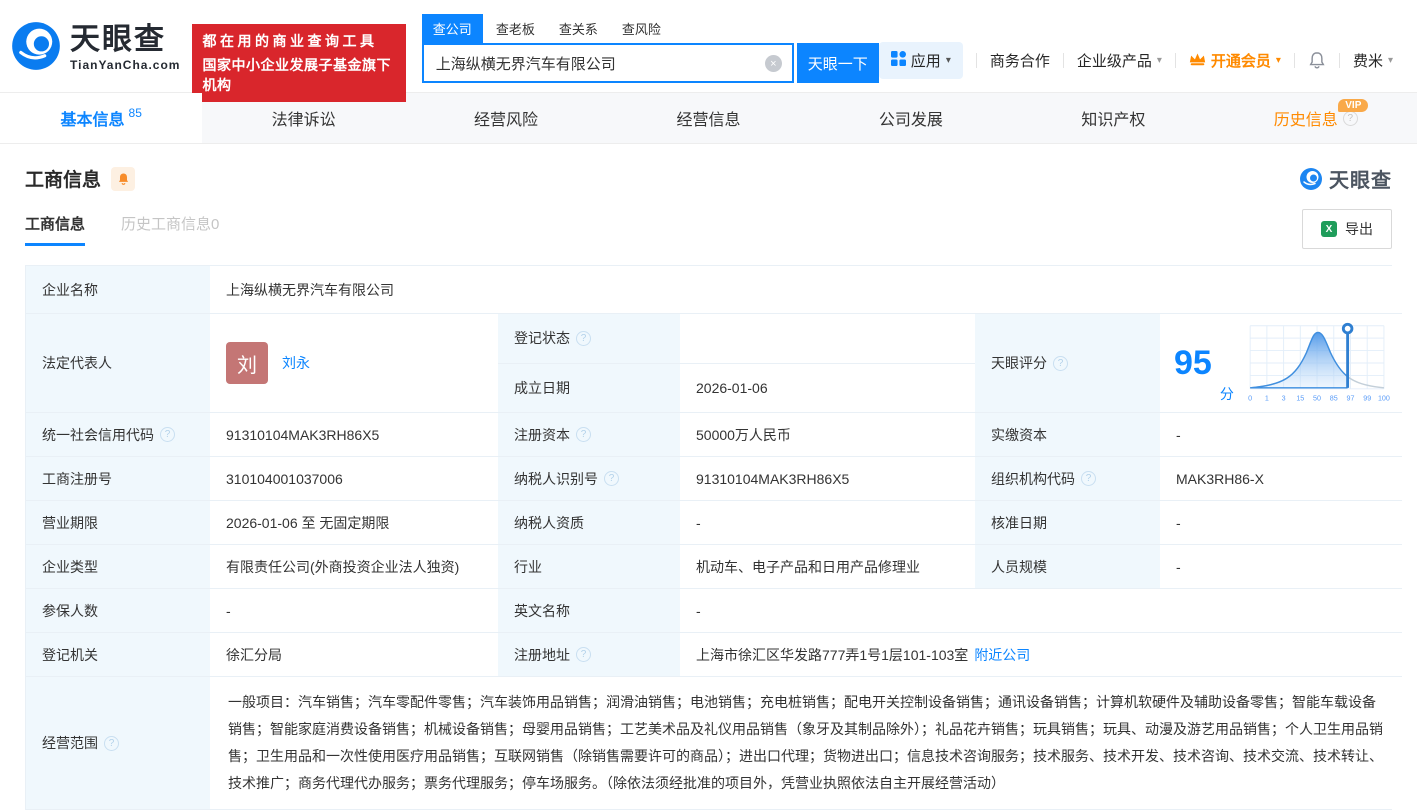 This screenshot has height=810, width=1417. What do you see at coordinates (556, 478) in the screenshot?
I see `taxpayer-id-label-text: 纳税人识别号` at bounding box center [556, 478].